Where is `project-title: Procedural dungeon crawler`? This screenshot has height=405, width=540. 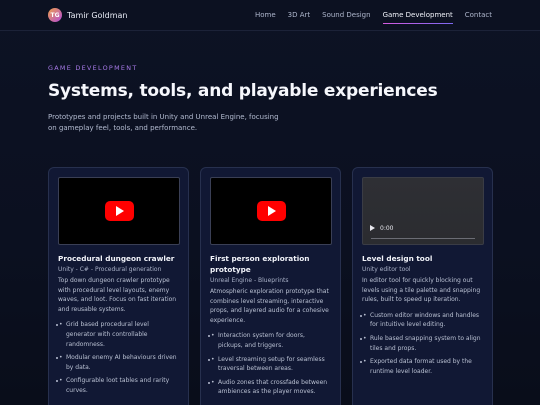 project-title: Procedural dungeon crawler is located at coordinates (116, 258).